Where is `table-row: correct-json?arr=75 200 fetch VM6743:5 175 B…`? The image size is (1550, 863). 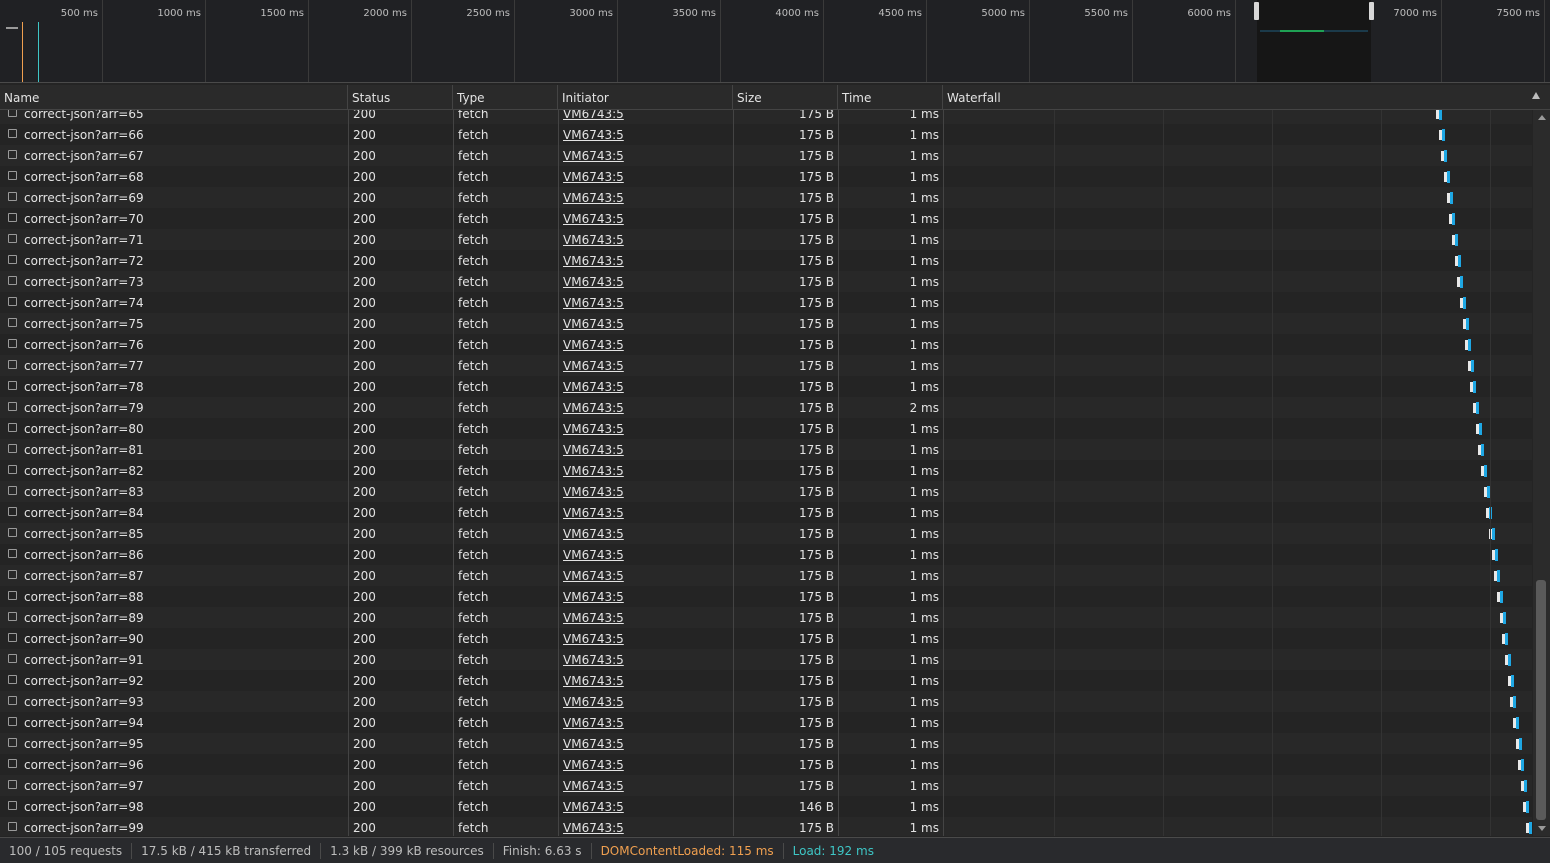
table-row: correct-json?arr=75 200 fetch VM6743:5 175 B… is located at coordinates (766, 323).